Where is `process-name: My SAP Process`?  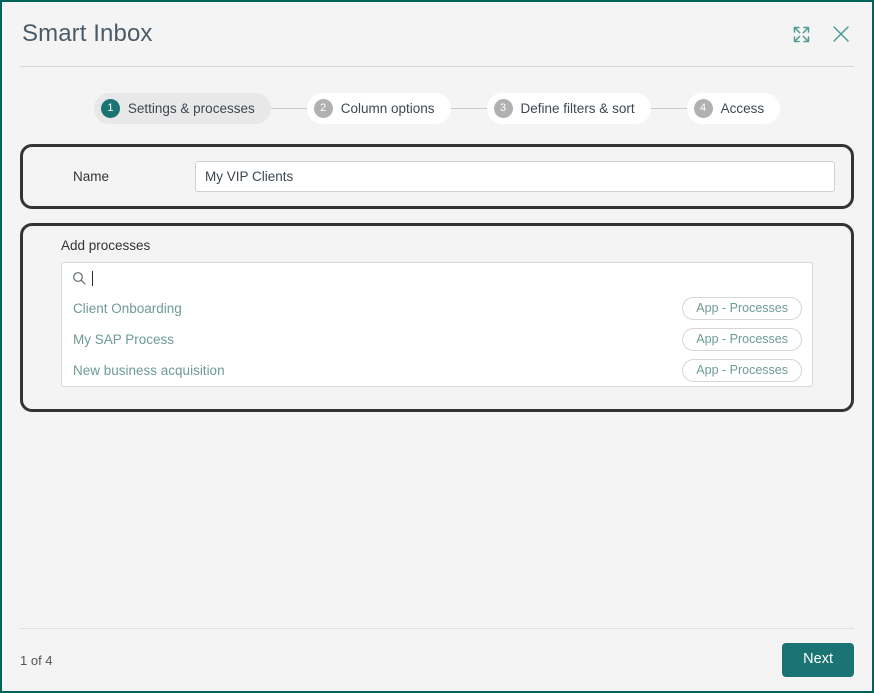 process-name: My SAP Process is located at coordinates (124, 339).